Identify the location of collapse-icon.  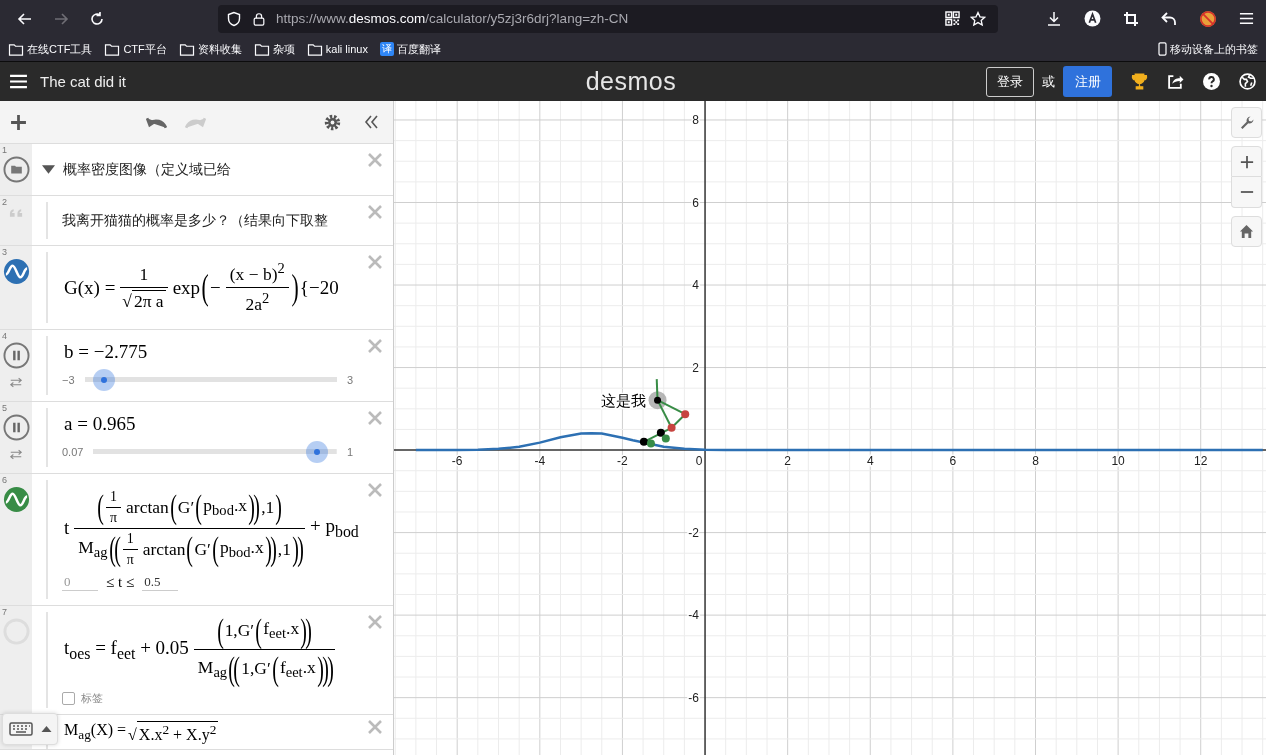
(371, 122).